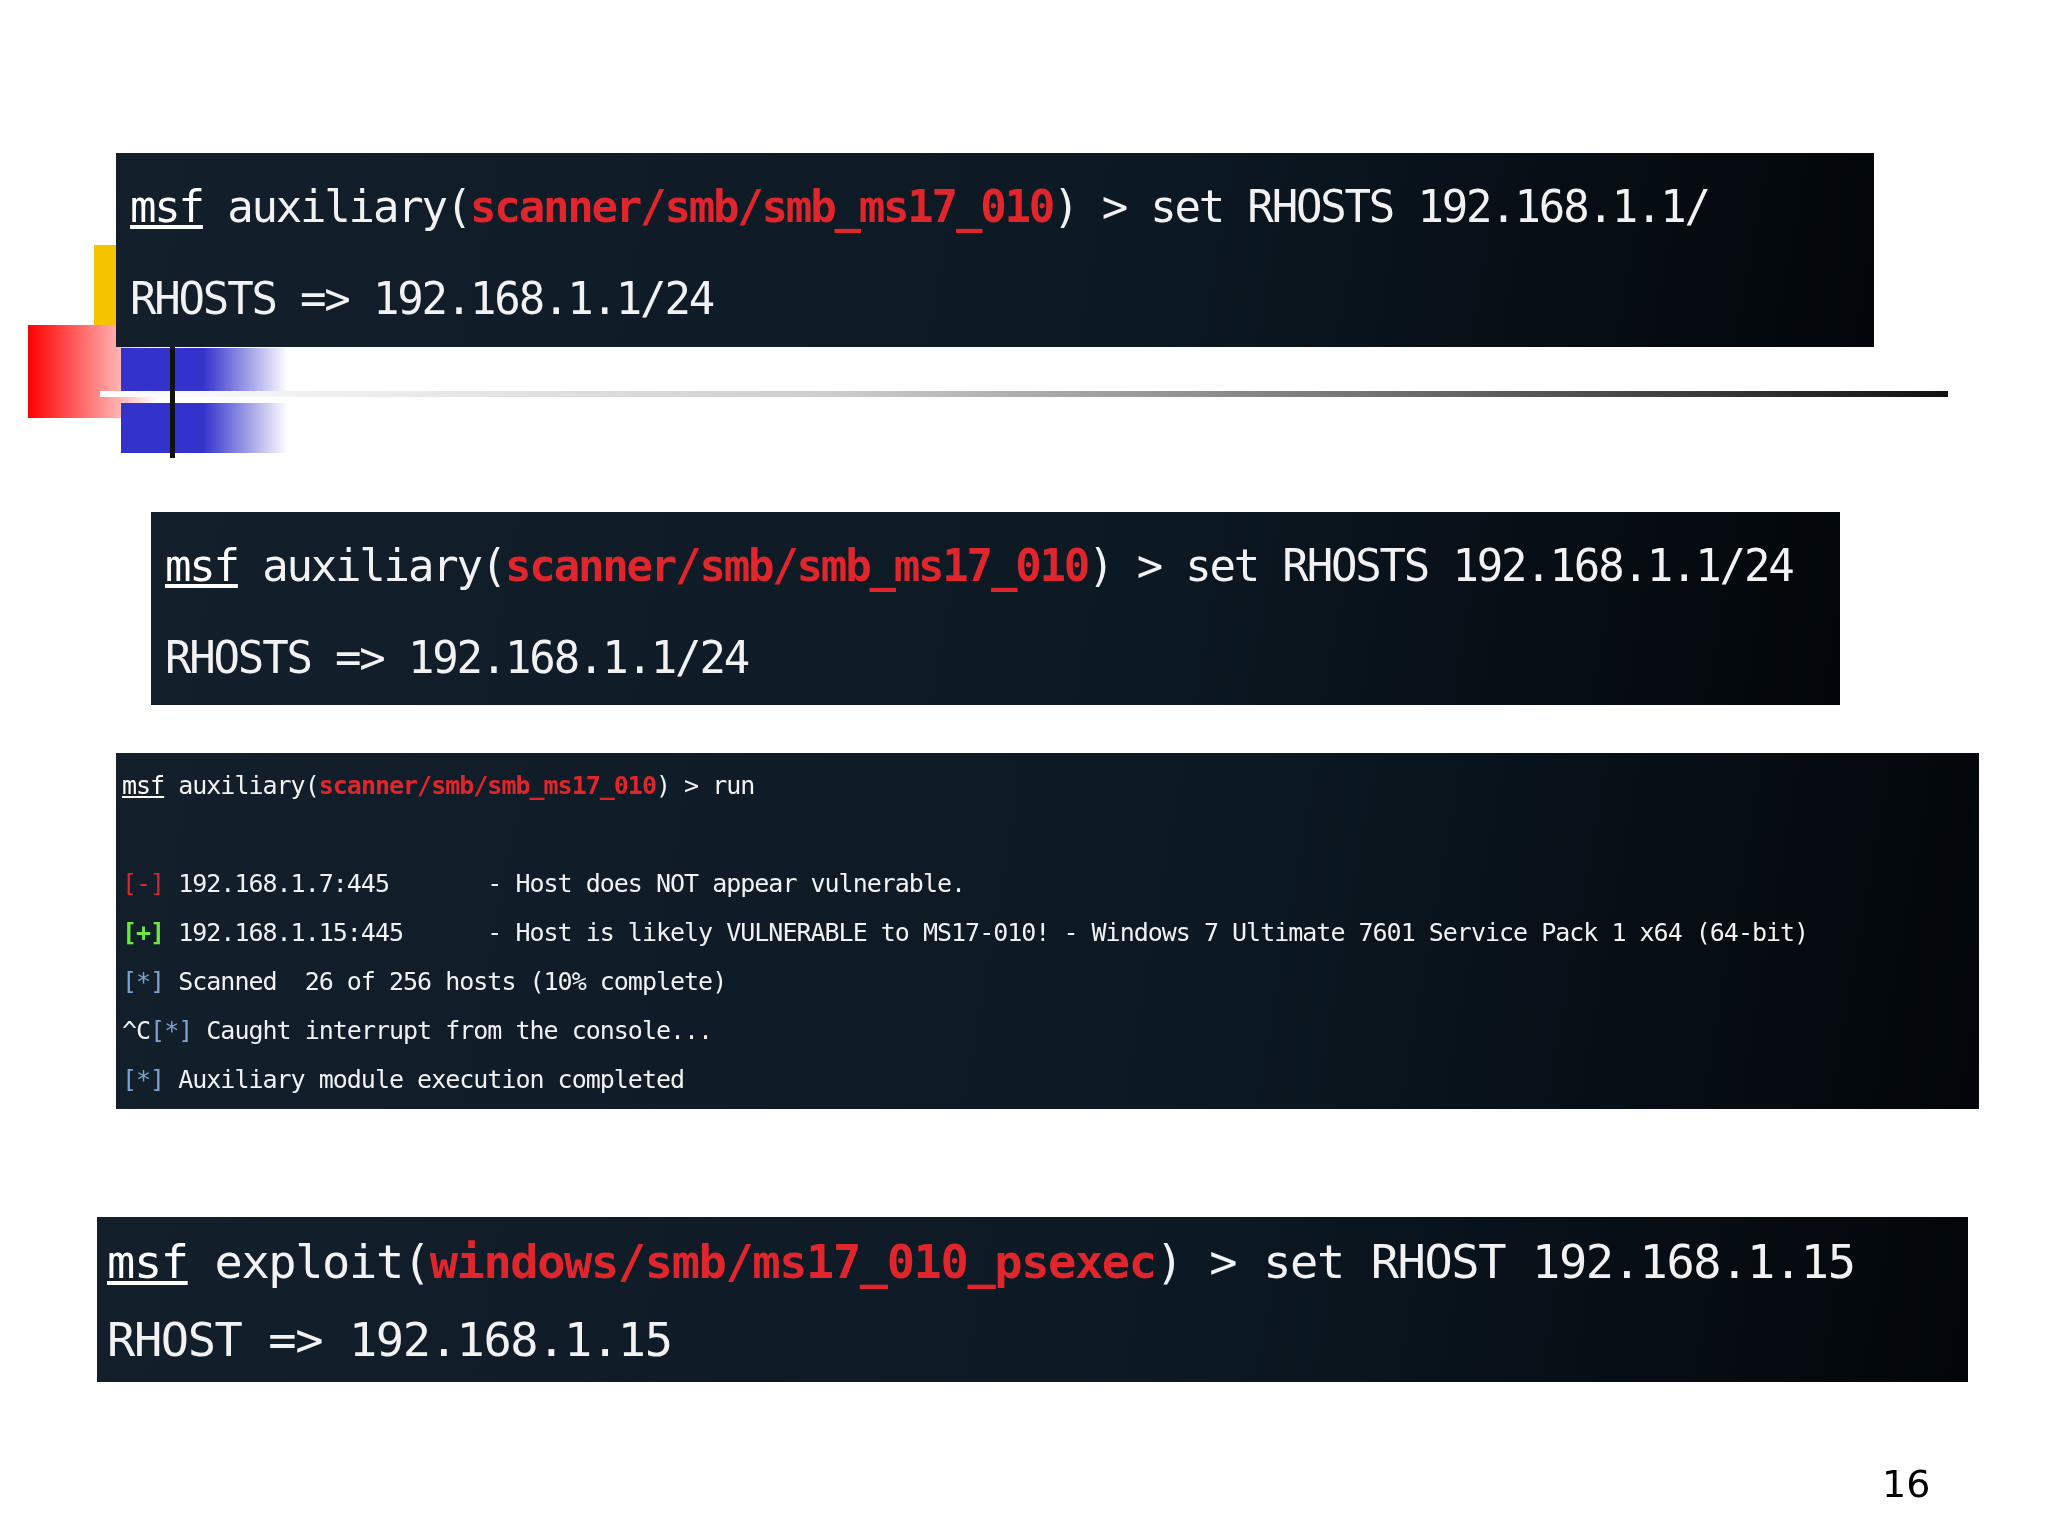 This screenshot has height=1536, width=2048. Describe the element at coordinates (438, 786) in the screenshot. I see `terminal-line: msf auxiliary(scanner/smb/smb_ms17_010) > run` at that location.